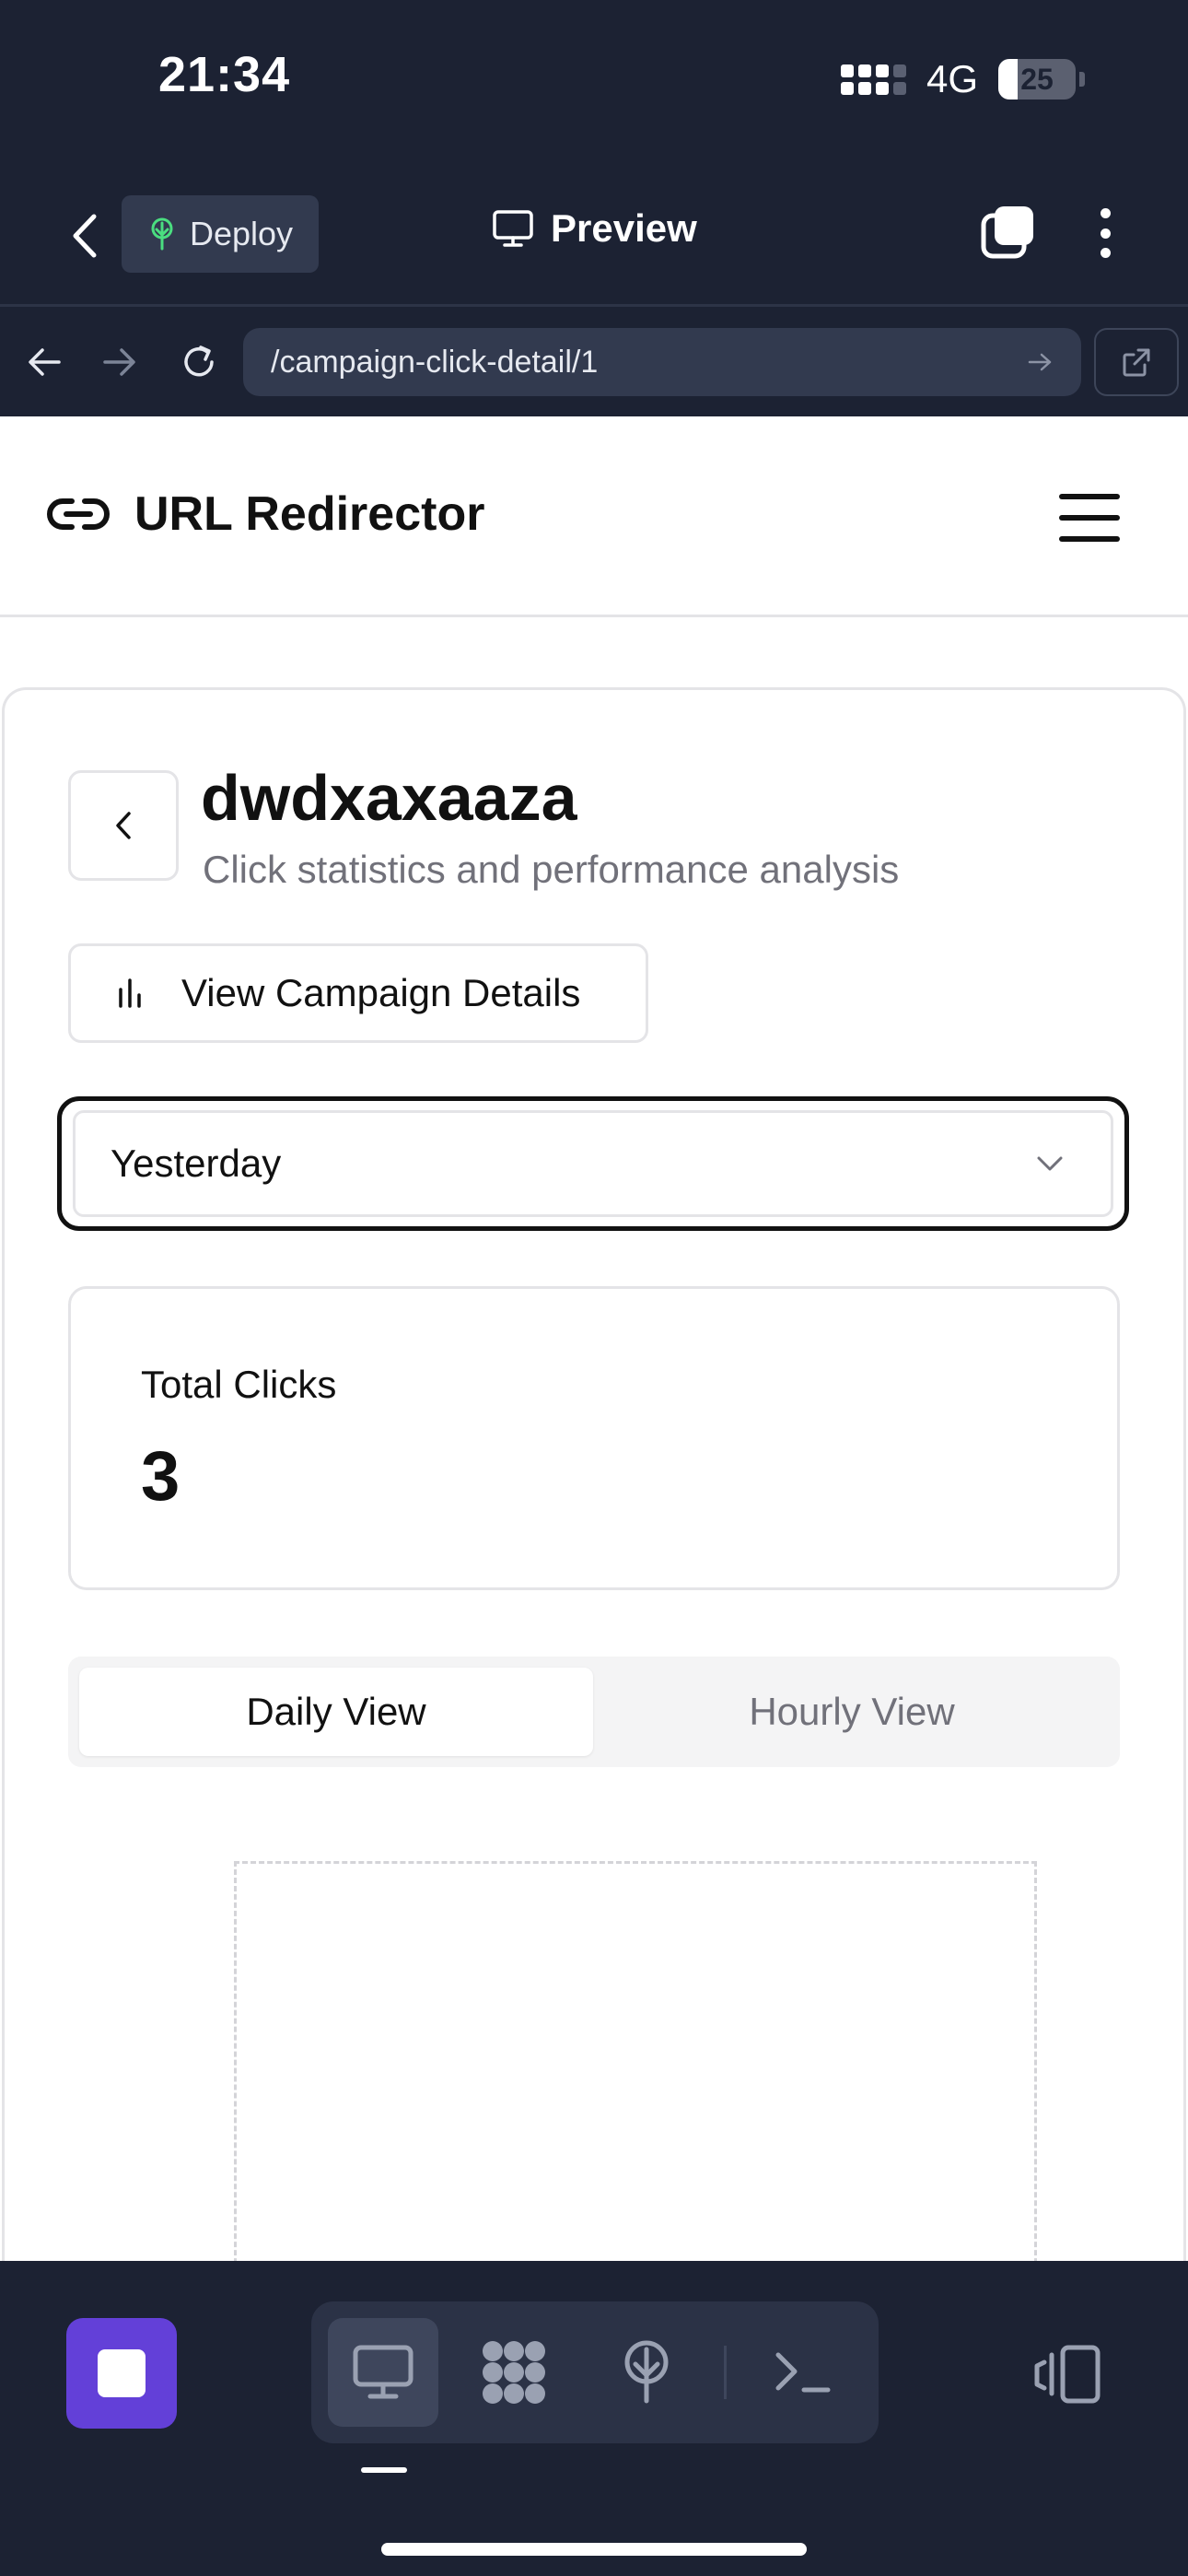 The width and height of the screenshot is (1188, 2576). Describe the element at coordinates (873, 79) in the screenshot. I see `signal-icon` at that location.